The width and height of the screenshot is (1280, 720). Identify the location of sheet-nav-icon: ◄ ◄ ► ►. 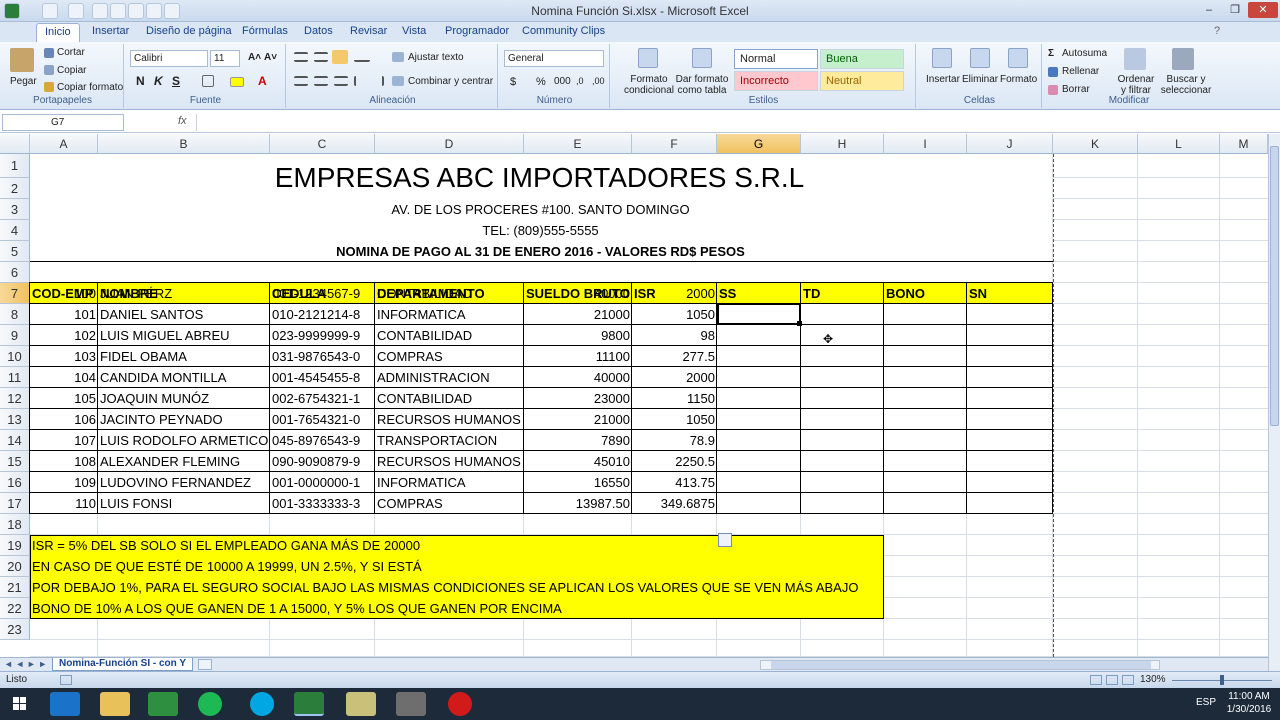
(25, 664).